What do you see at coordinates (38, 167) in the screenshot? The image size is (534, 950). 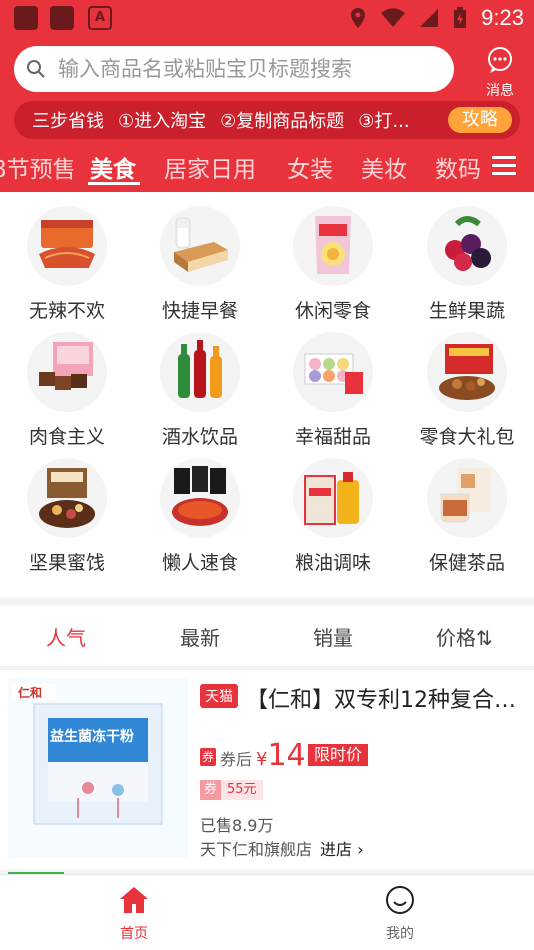 I see `tab-presale: 8节预售` at bounding box center [38, 167].